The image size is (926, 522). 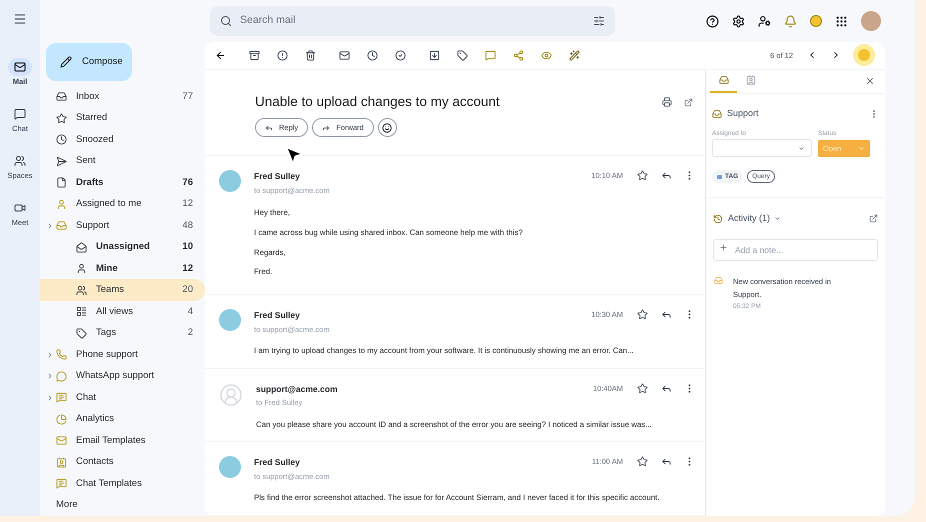 I want to click on sidebar-item: Sent, so click(x=122, y=161).